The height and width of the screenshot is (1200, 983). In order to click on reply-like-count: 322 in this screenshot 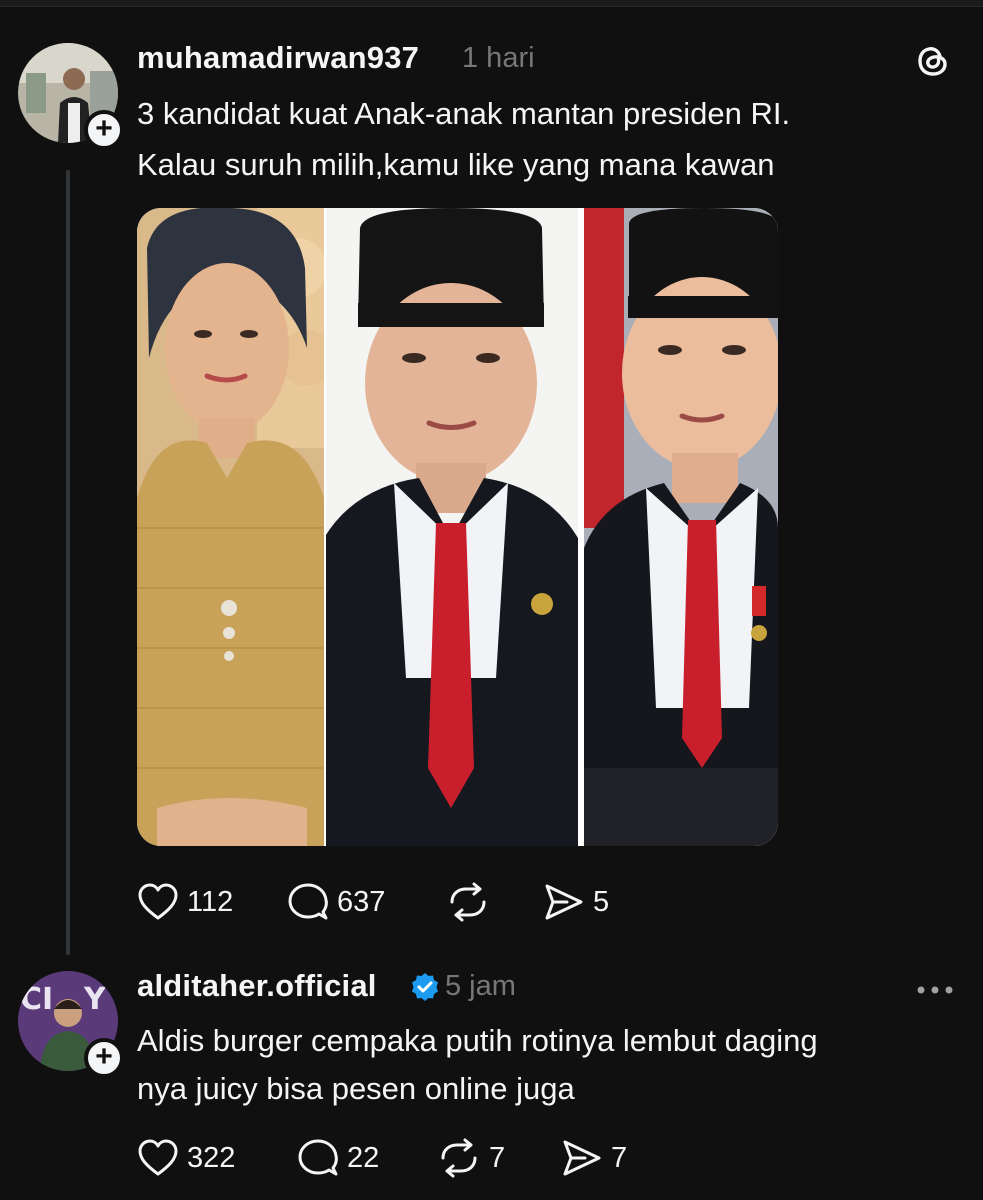, I will do `click(211, 1157)`.